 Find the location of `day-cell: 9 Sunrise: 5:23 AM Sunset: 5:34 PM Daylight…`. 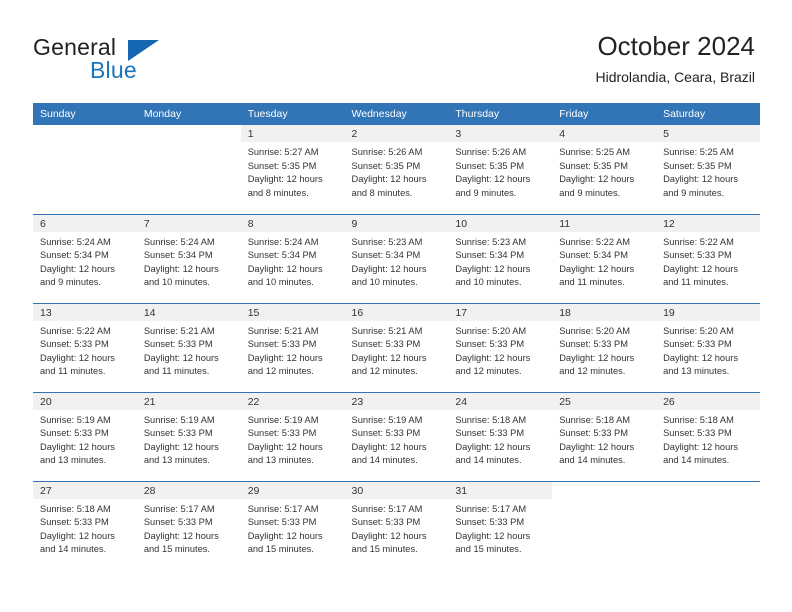

day-cell: 9 Sunrise: 5:23 AM Sunset: 5:34 PM Daylight… is located at coordinates (396, 258).